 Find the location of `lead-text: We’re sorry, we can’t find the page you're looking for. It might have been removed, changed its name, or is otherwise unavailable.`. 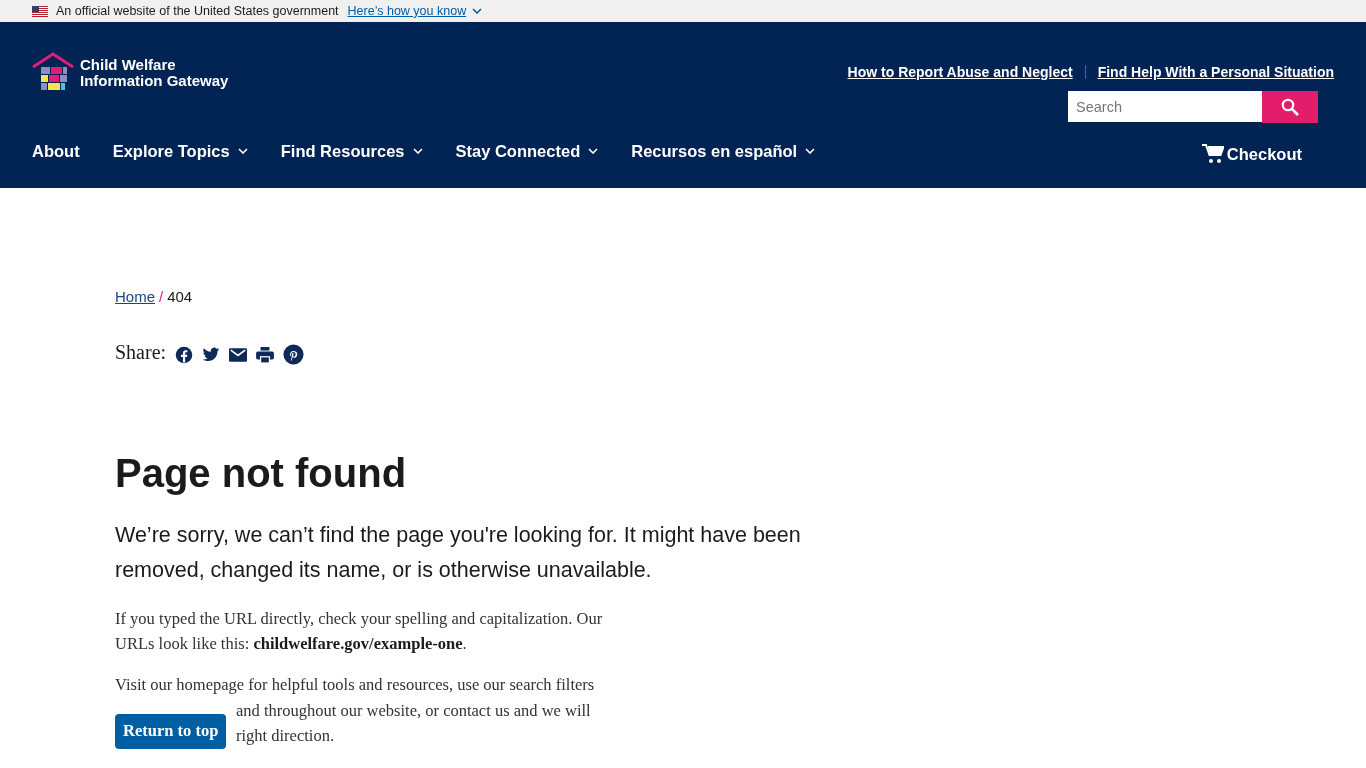

lead-text: We’re sorry, we can’t find the page you're looking for. It might have been removed, changed its name, or is otherwise unavailable. is located at coordinates (458, 553).